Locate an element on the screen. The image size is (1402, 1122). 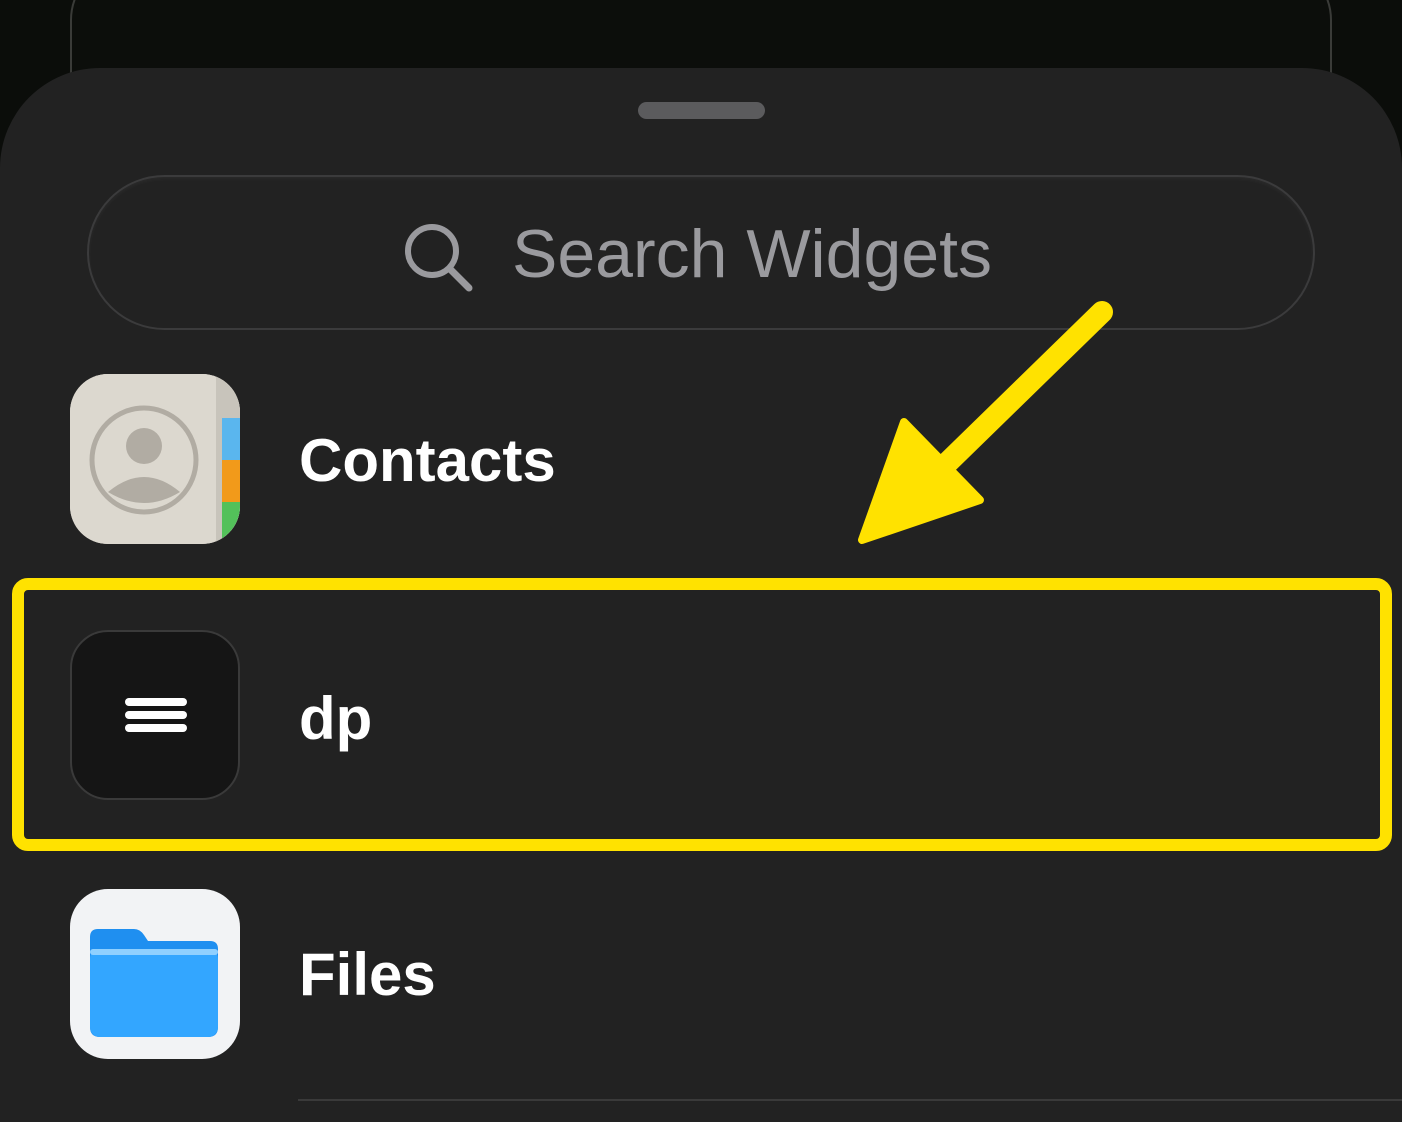
files-app-icon is located at coordinates (155, 974).